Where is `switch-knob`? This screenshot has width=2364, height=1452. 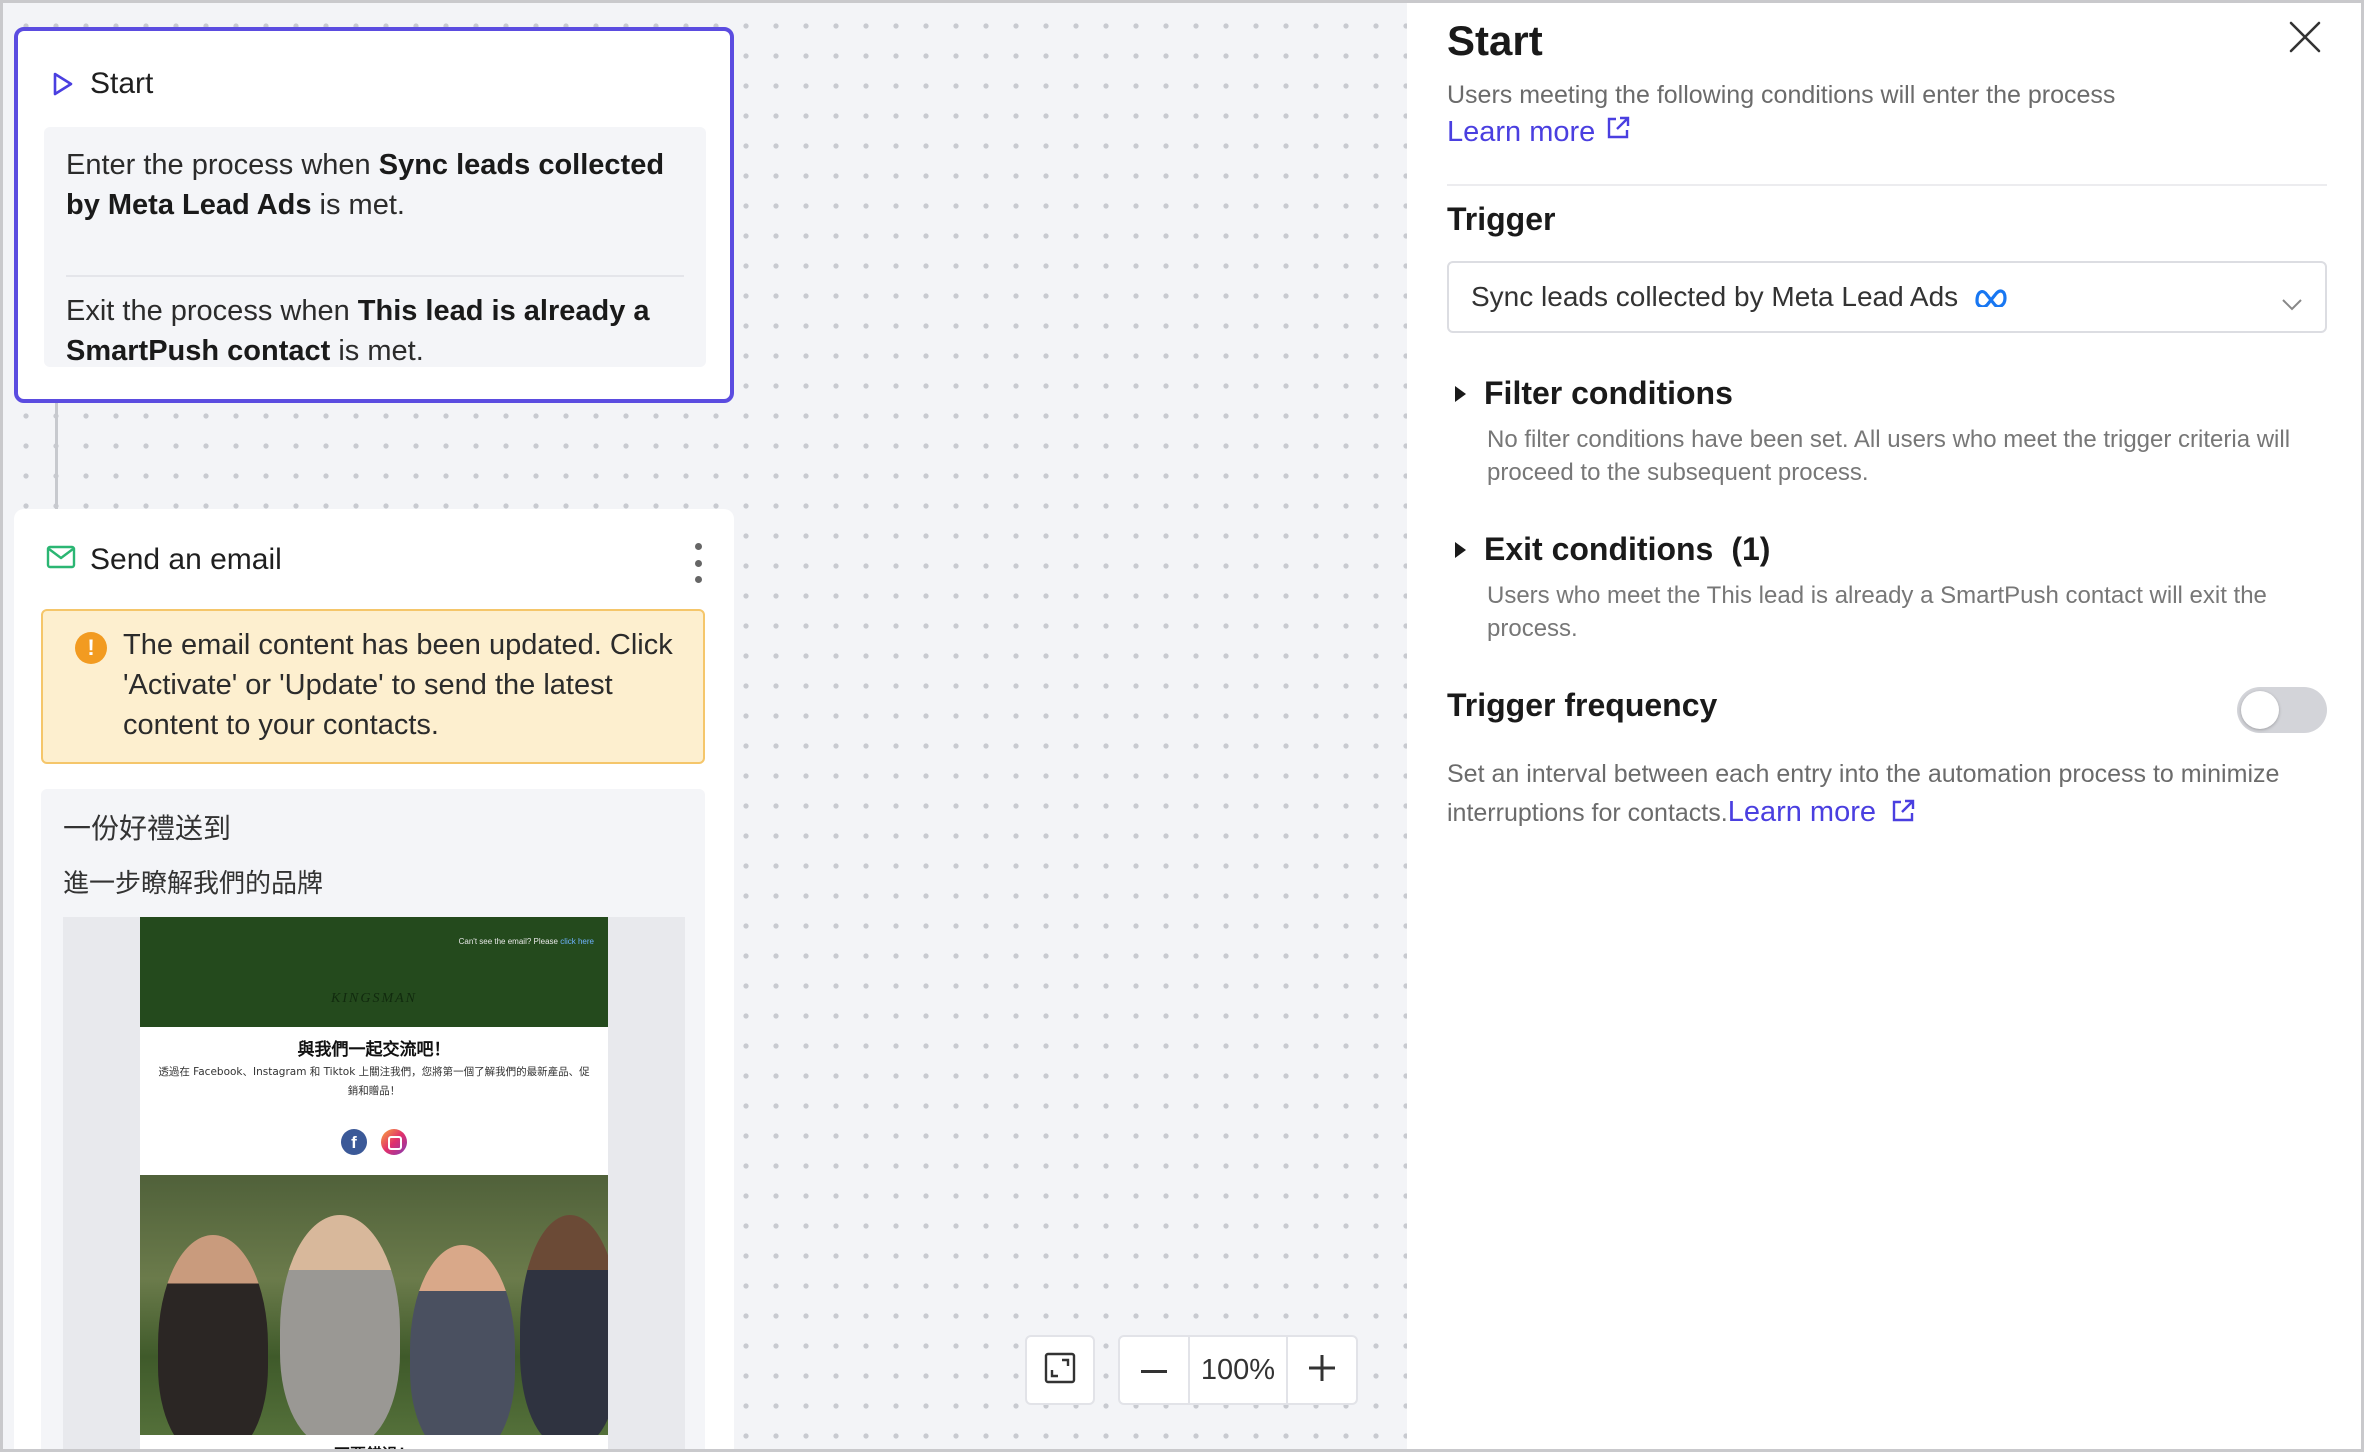
switch-knob is located at coordinates (2260, 710).